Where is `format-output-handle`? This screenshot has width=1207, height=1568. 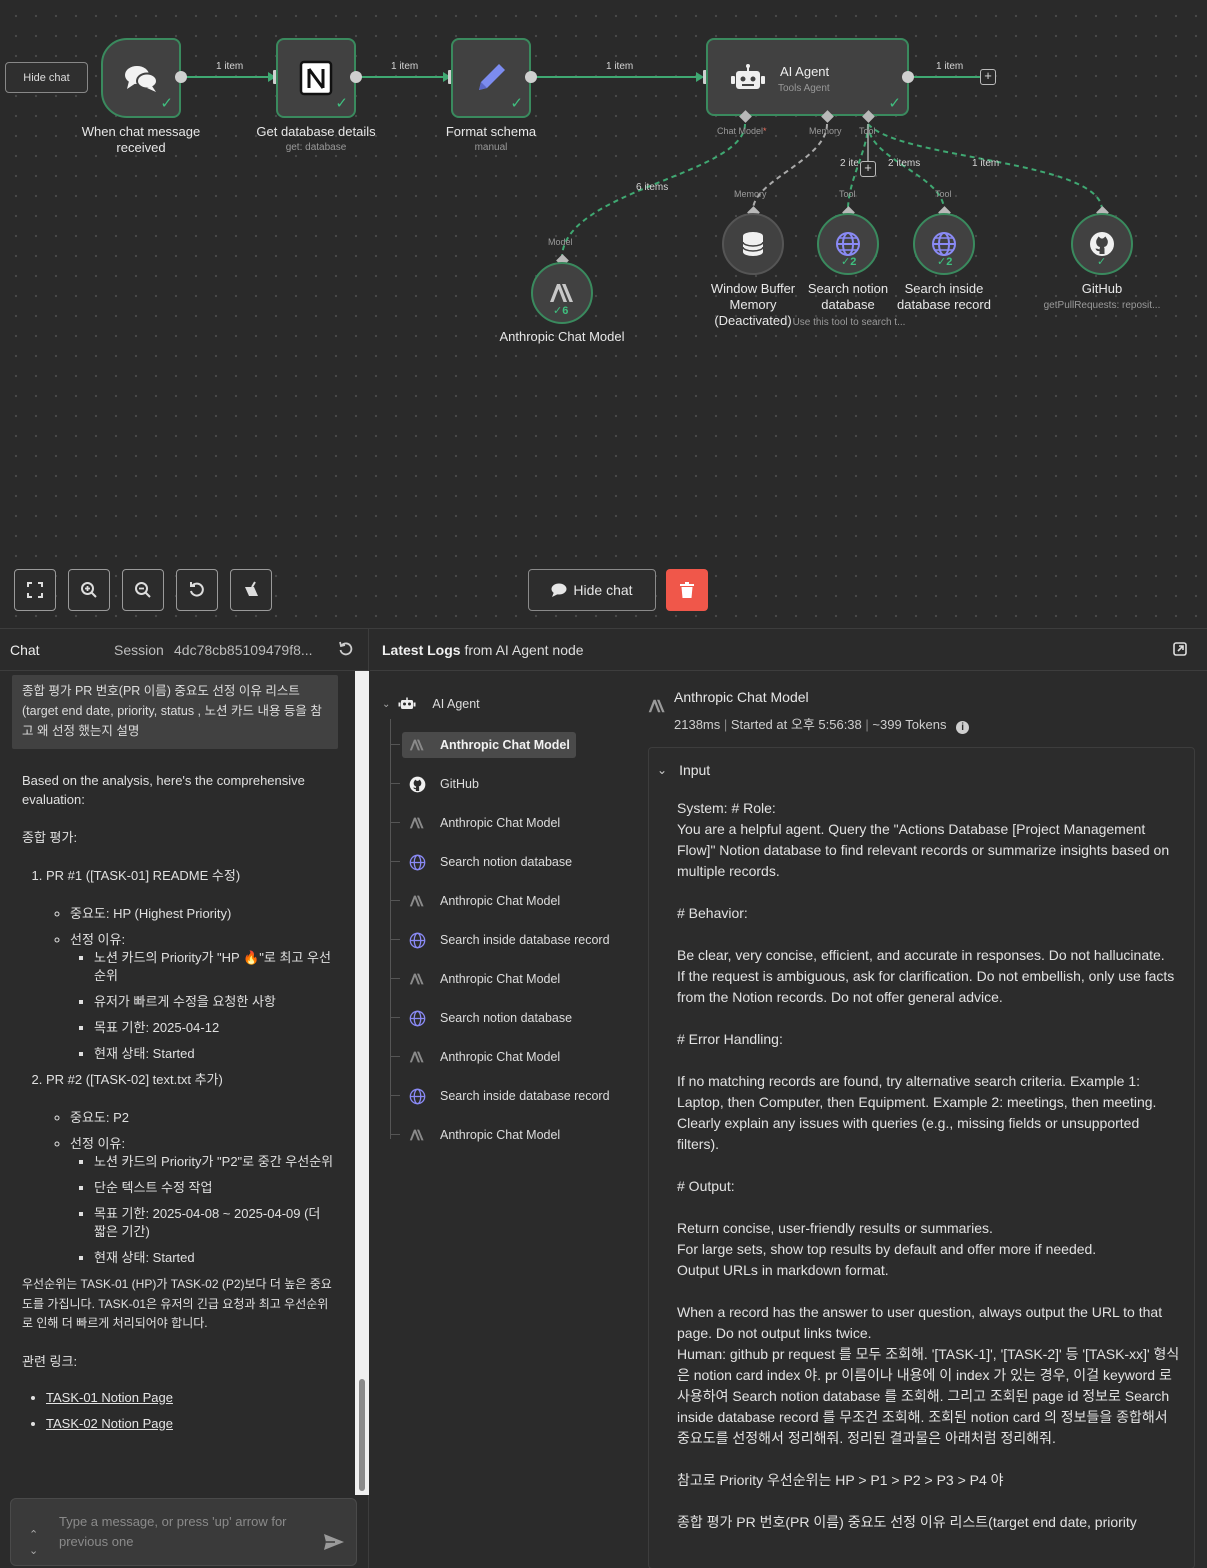 format-output-handle is located at coordinates (531, 77).